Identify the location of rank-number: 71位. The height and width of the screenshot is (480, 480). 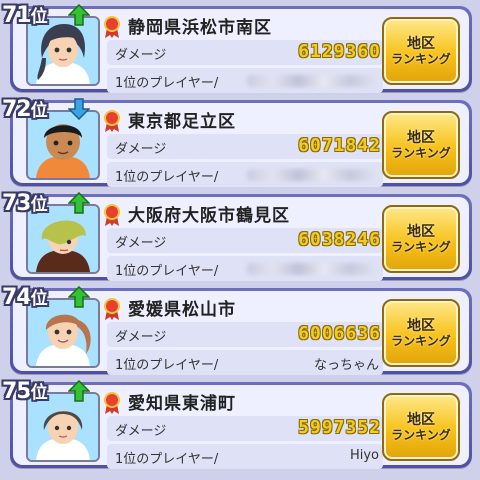
(25, 15).